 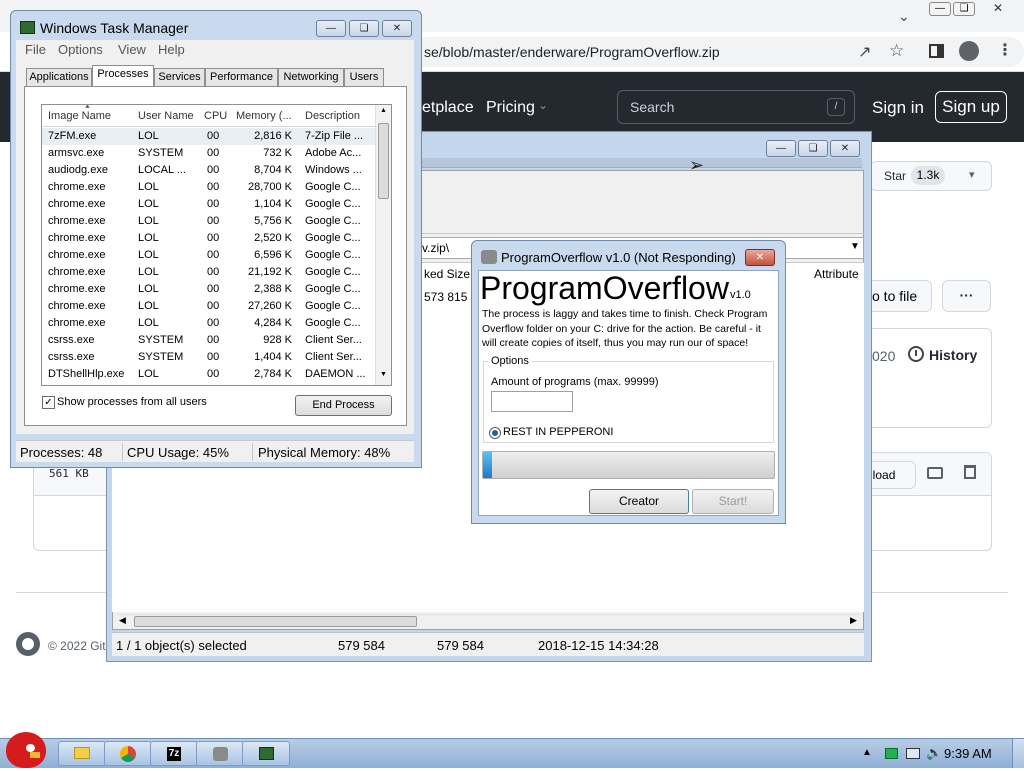 What do you see at coordinates (132, 49) in the screenshot?
I see `menu-view: View` at bounding box center [132, 49].